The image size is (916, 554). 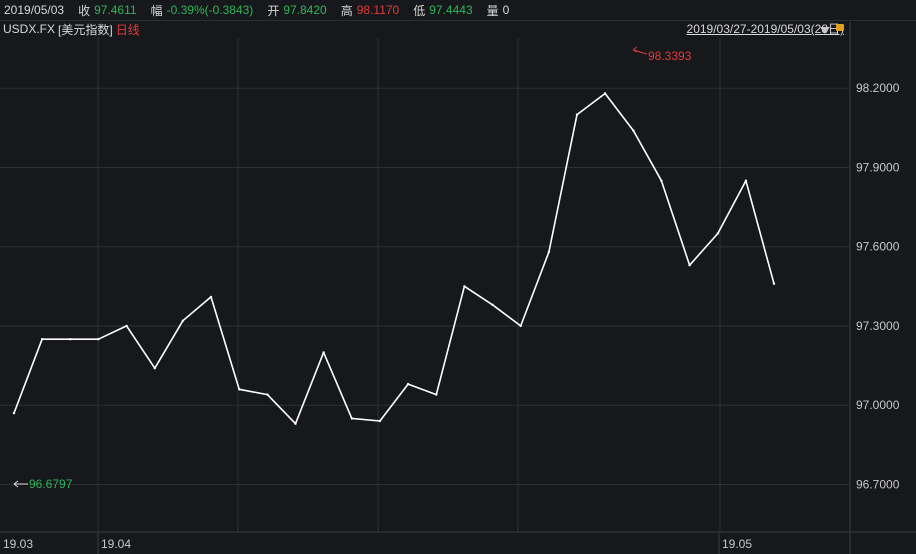 I want to click on y-tick-label: 97.9000, so click(x=878, y=167).